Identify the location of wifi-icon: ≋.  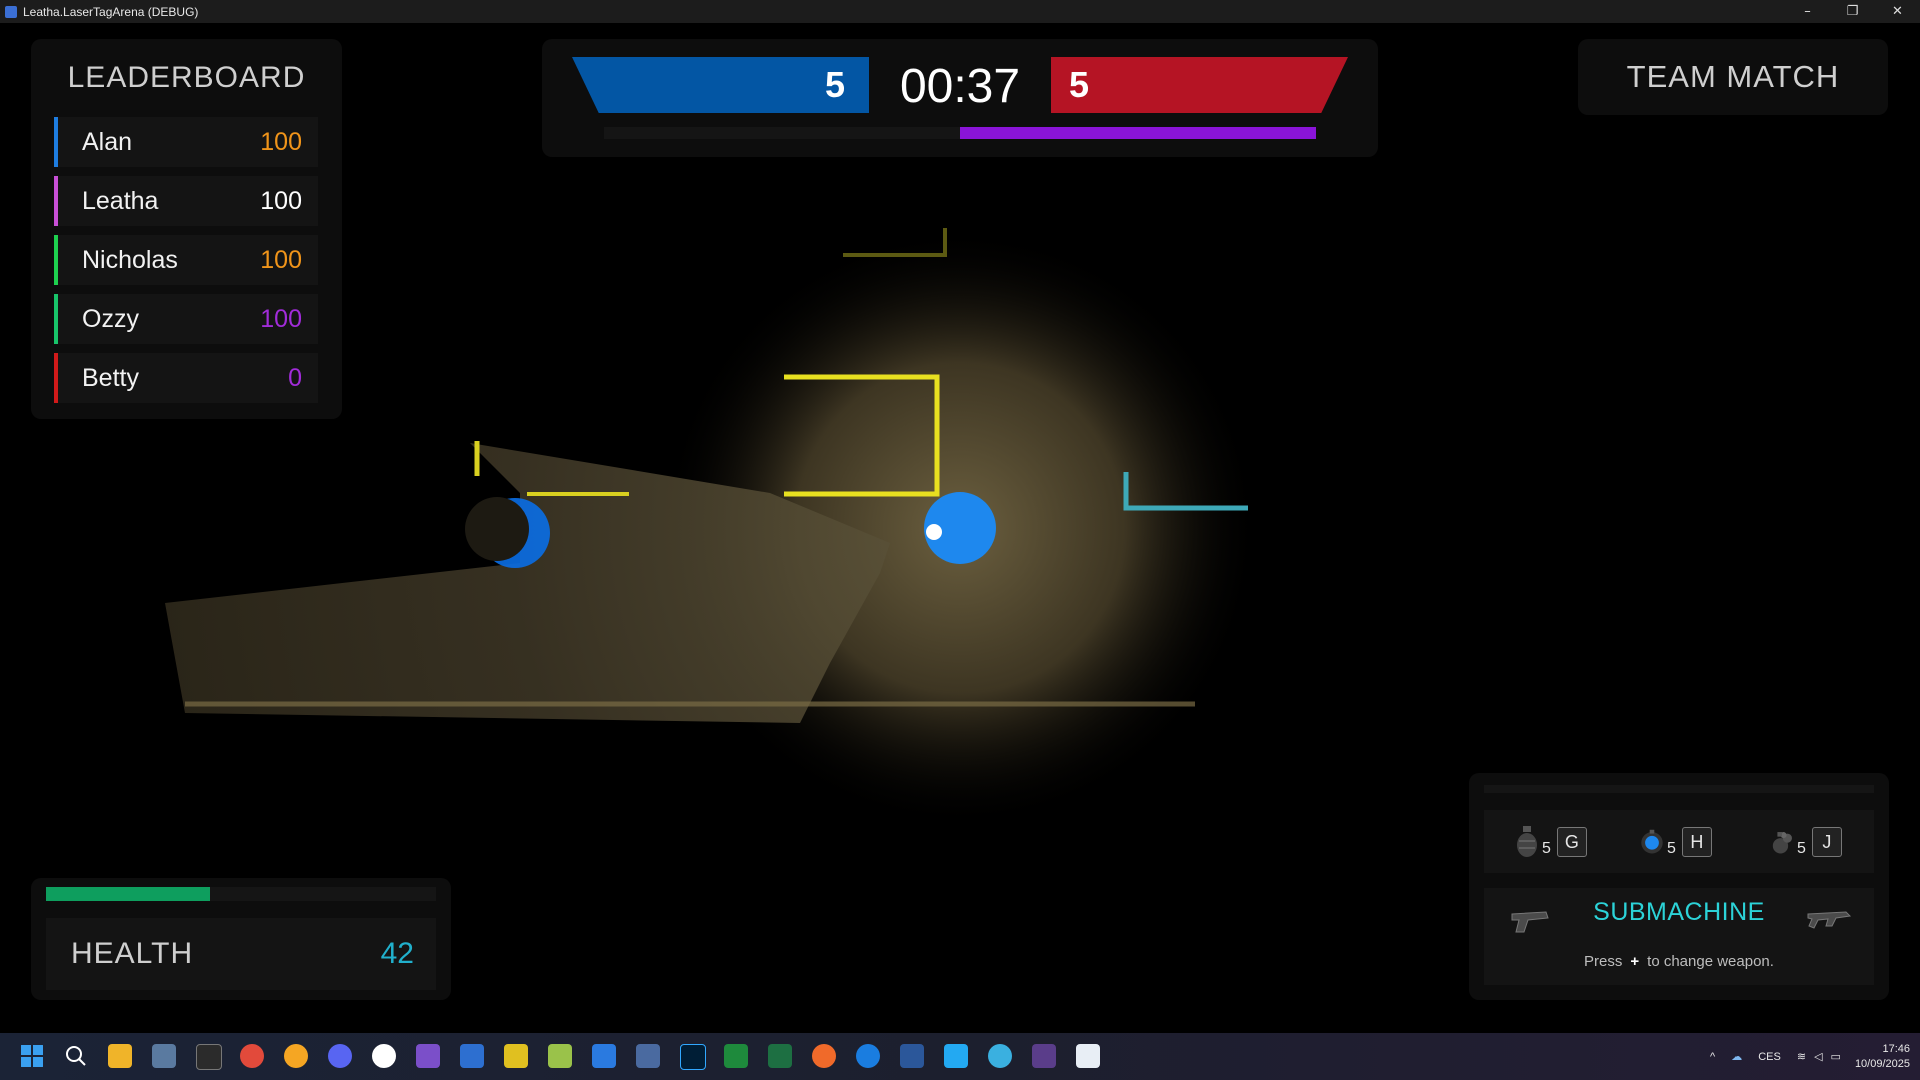
(1801, 1056).